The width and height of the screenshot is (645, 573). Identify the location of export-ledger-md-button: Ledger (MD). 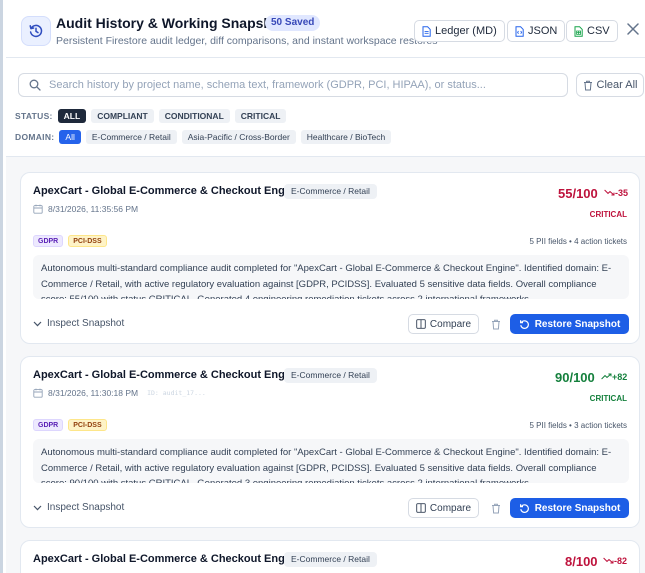
(459, 31).